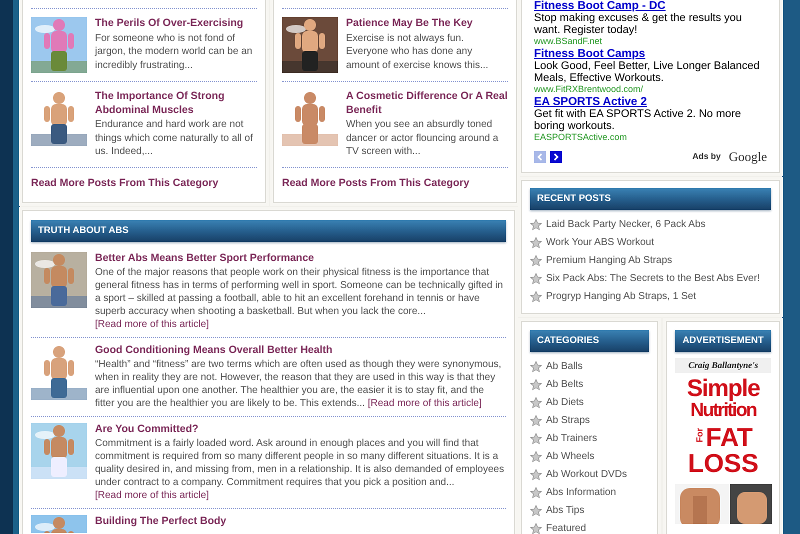 The width and height of the screenshot is (800, 534). What do you see at coordinates (590, 367) in the screenshot?
I see `category-link: Ab Balls` at bounding box center [590, 367].